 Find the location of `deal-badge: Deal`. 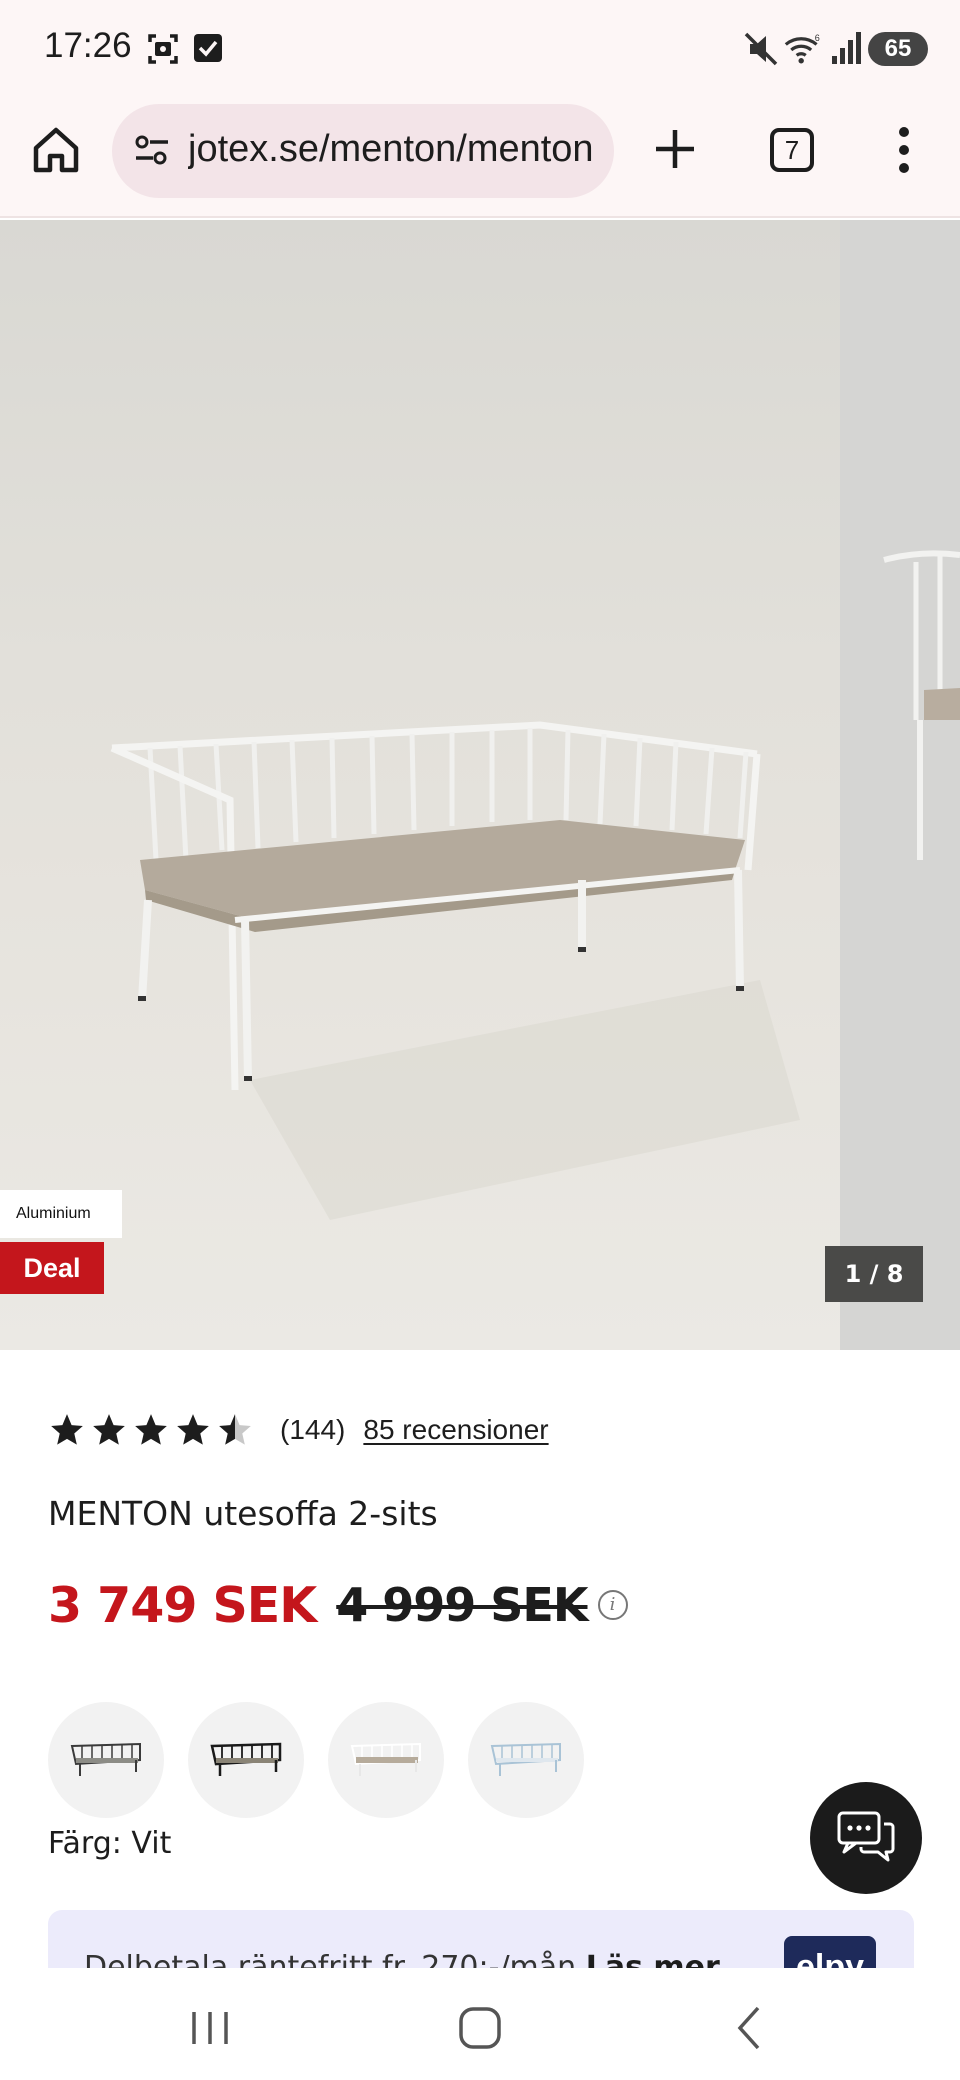

deal-badge: Deal is located at coordinates (52, 1268).